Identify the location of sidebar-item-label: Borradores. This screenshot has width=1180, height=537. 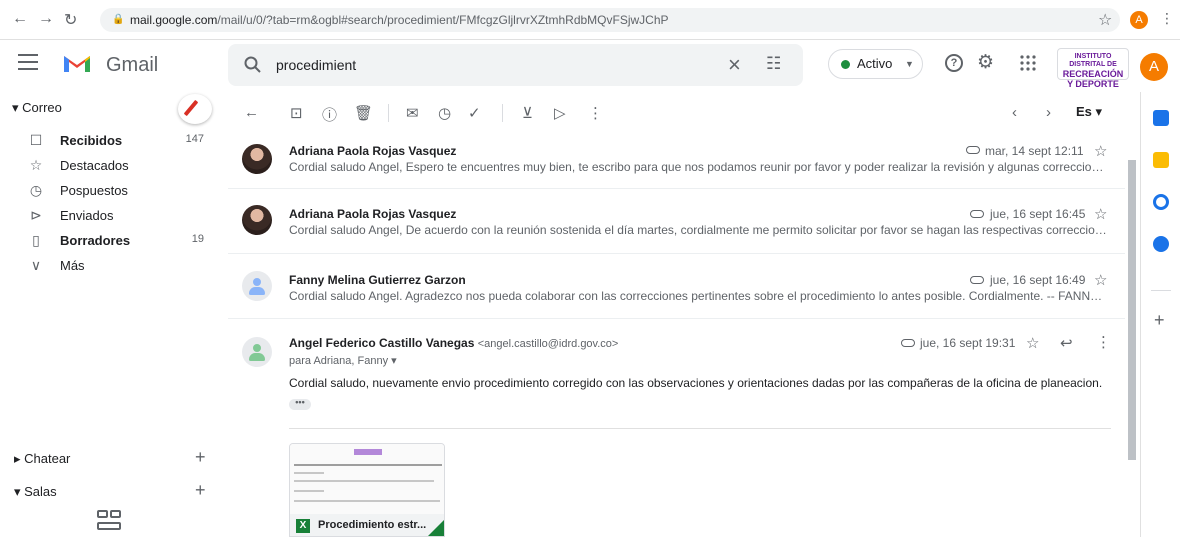
(95, 240).